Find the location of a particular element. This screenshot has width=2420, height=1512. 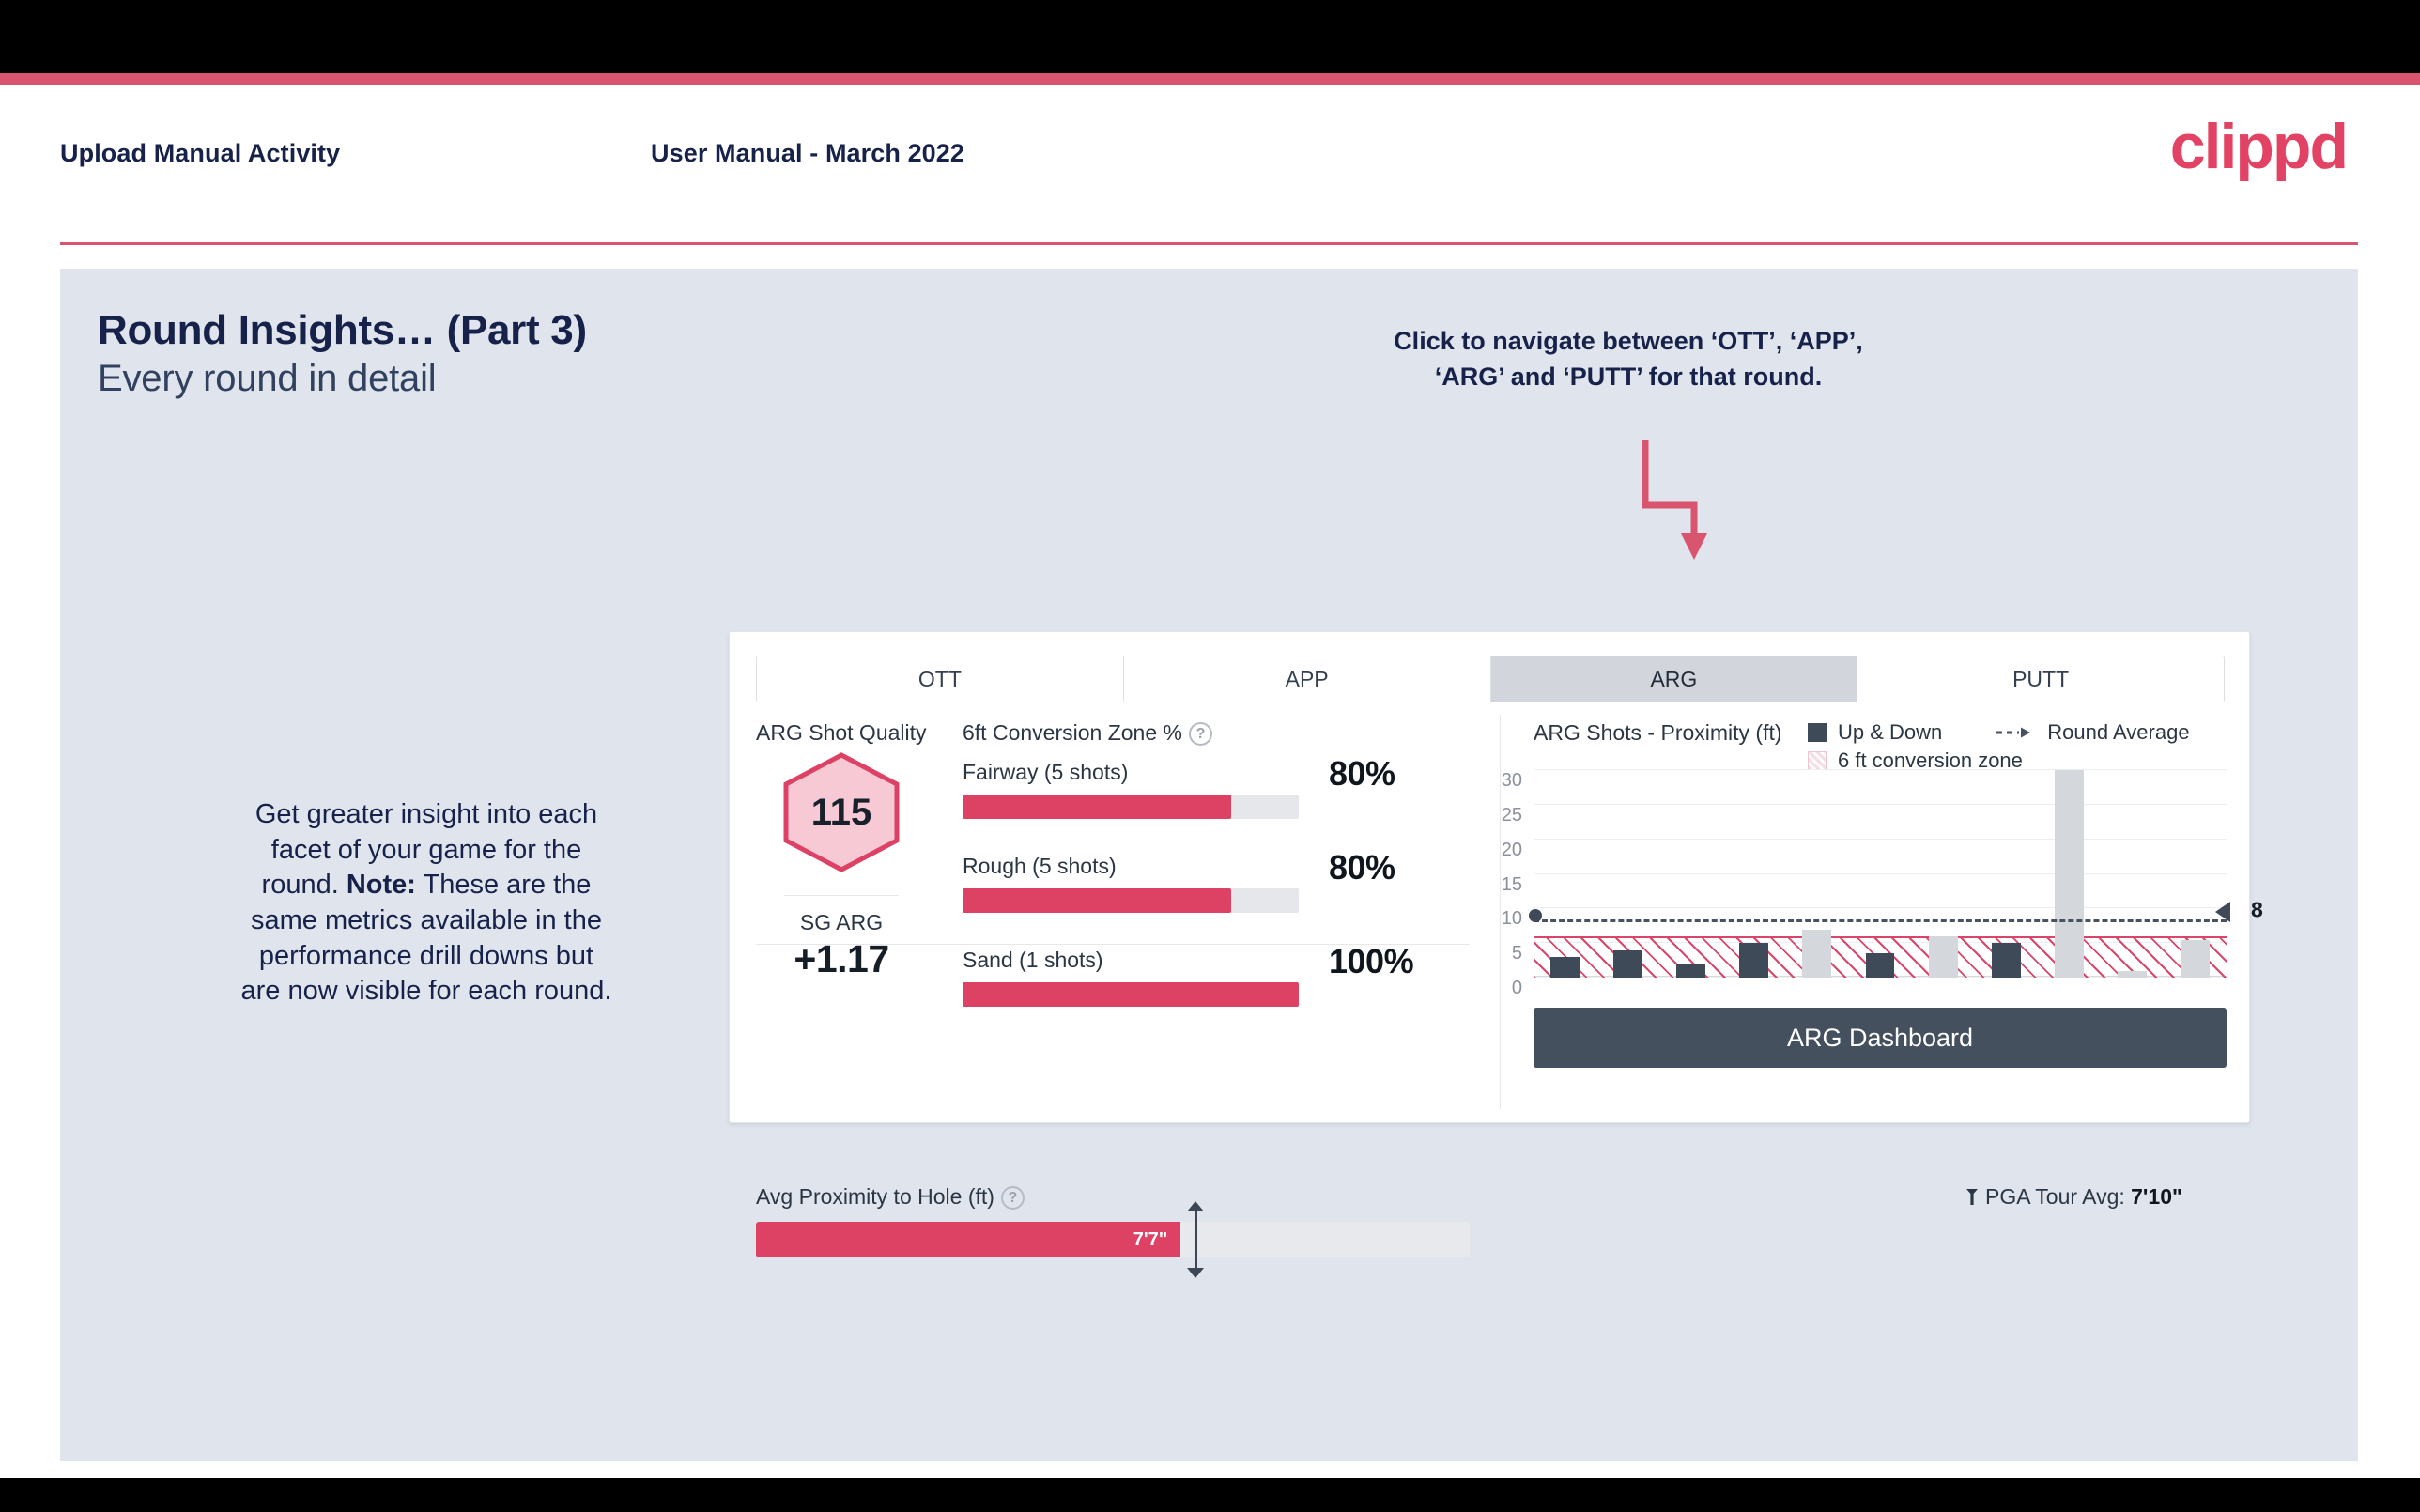

facet-tabs: OTT APP ARG PUTT is located at coordinates (1491, 679).